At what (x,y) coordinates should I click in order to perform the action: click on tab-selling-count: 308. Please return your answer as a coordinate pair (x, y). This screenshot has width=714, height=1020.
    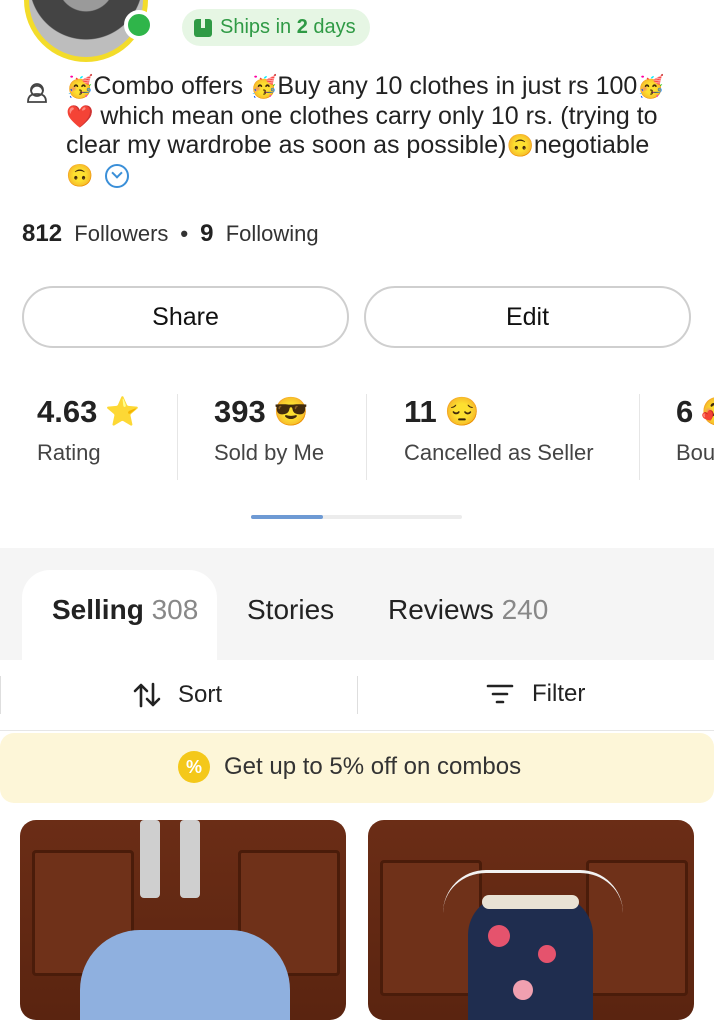
    Looking at the image, I should click on (175, 609).